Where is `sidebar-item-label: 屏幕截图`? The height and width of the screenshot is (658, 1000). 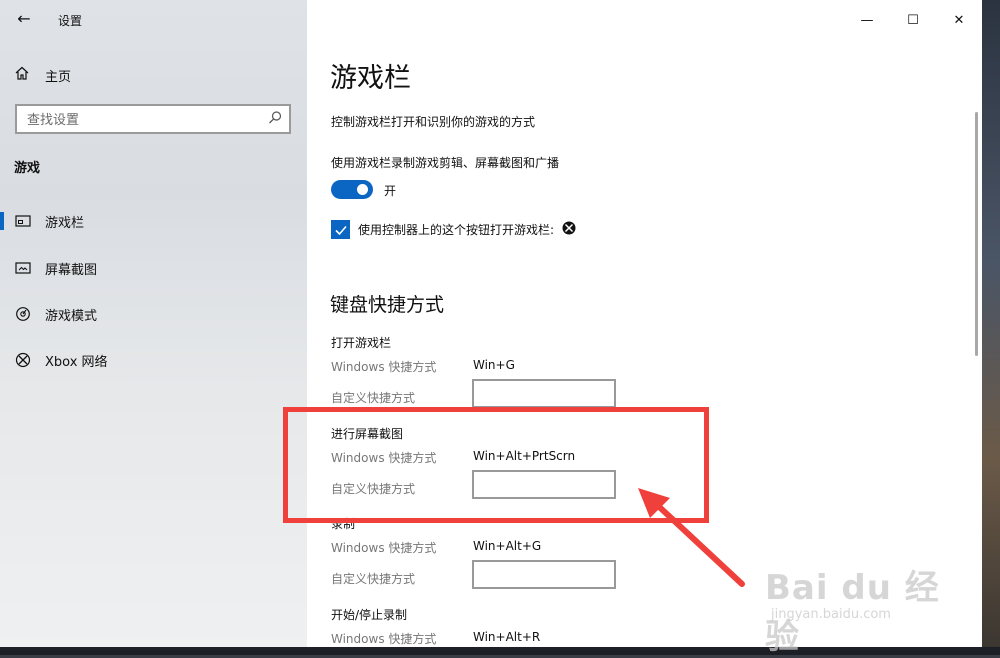
sidebar-item-label: 屏幕截图 is located at coordinates (71, 270).